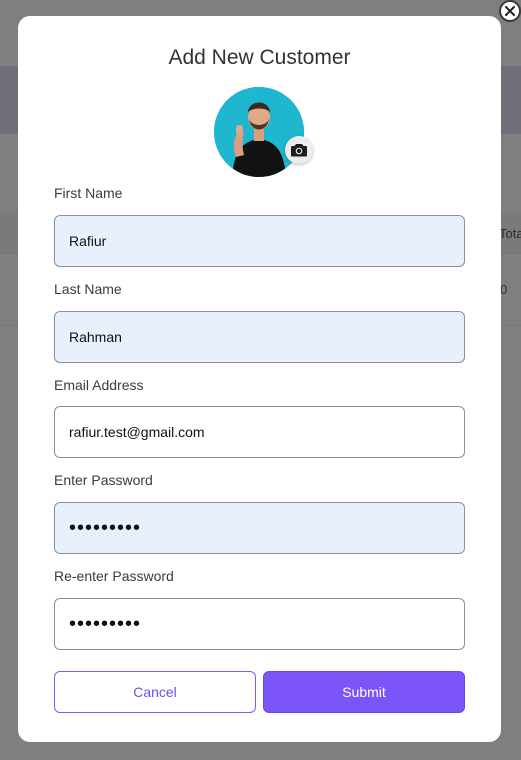  I want to click on close-icon, so click(510, 11).